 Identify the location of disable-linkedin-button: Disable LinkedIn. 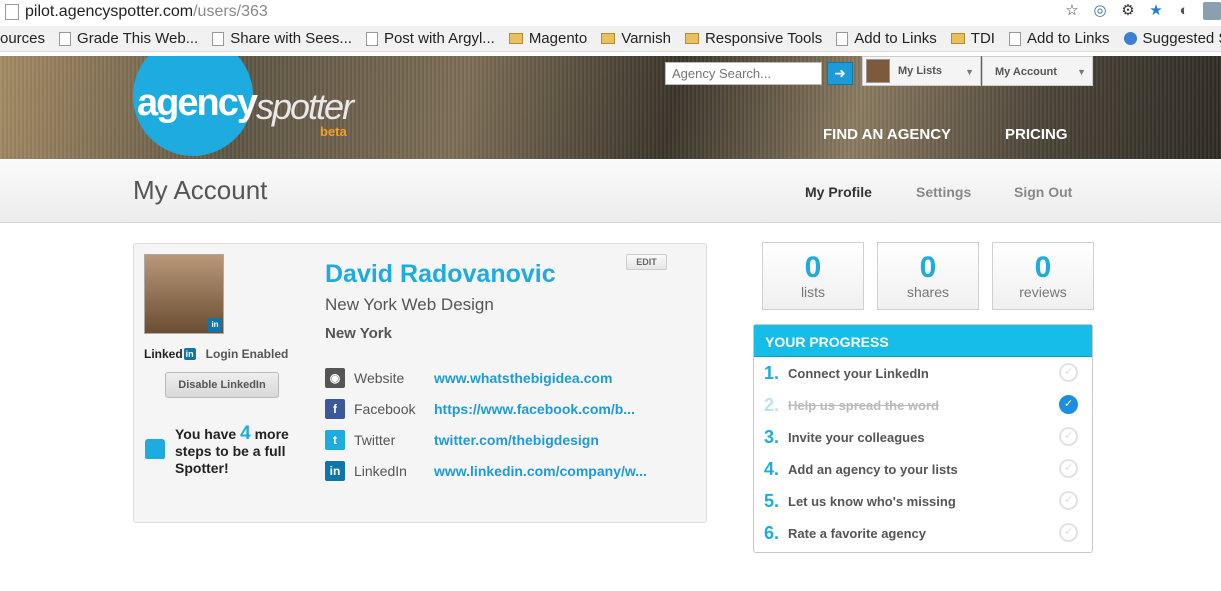
(222, 385).